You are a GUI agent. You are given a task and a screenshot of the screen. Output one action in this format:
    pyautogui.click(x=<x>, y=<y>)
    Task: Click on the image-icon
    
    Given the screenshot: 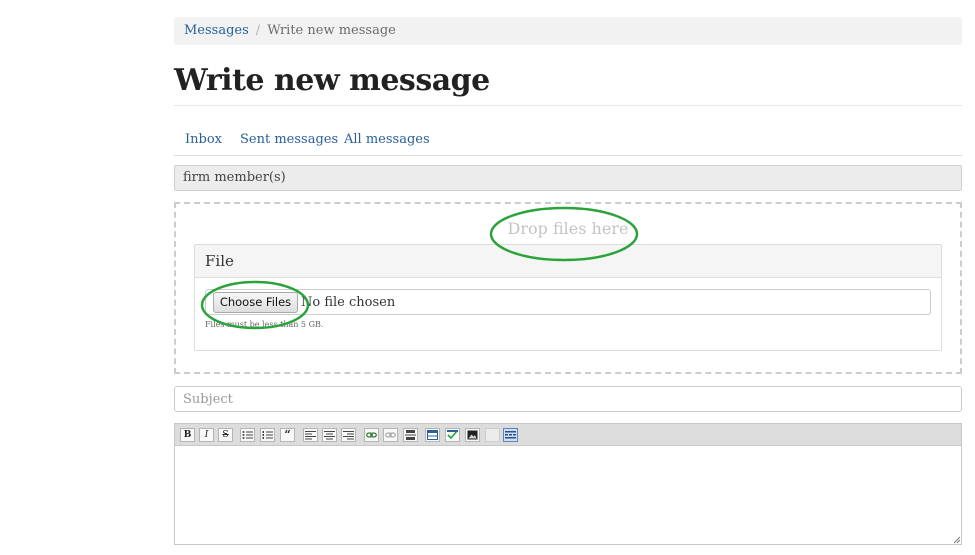 What is the action you would take?
    pyautogui.click(x=472, y=435)
    